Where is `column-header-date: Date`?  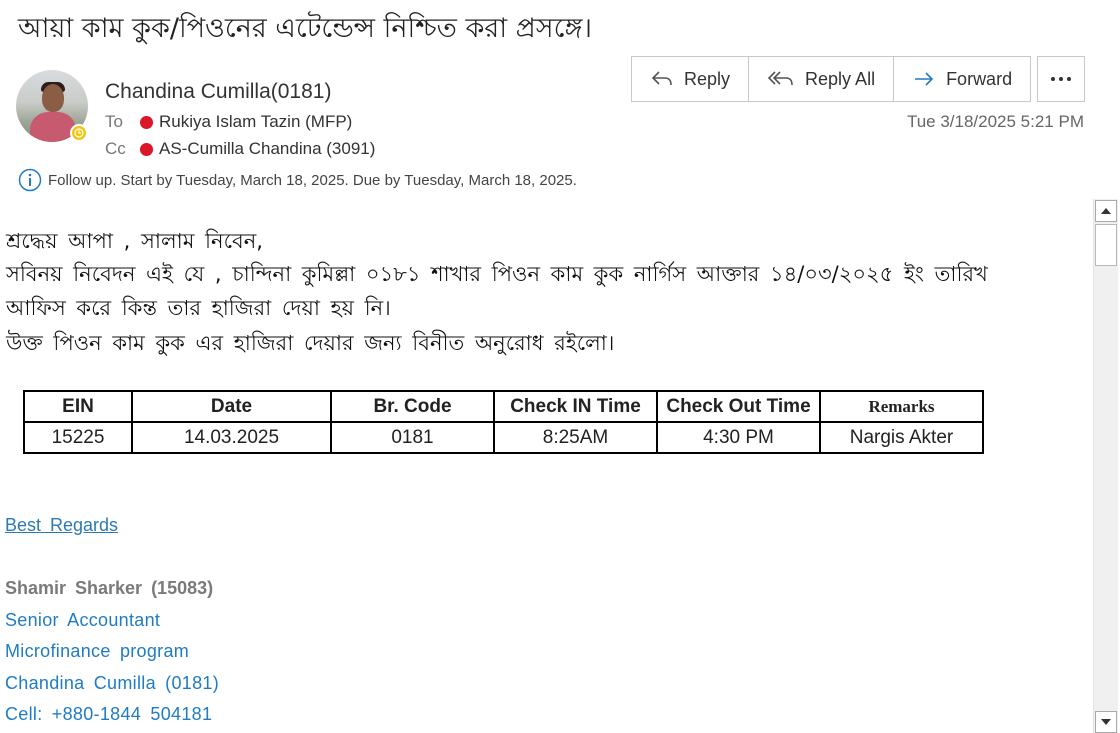 column-header-date: Date is located at coordinates (231, 406).